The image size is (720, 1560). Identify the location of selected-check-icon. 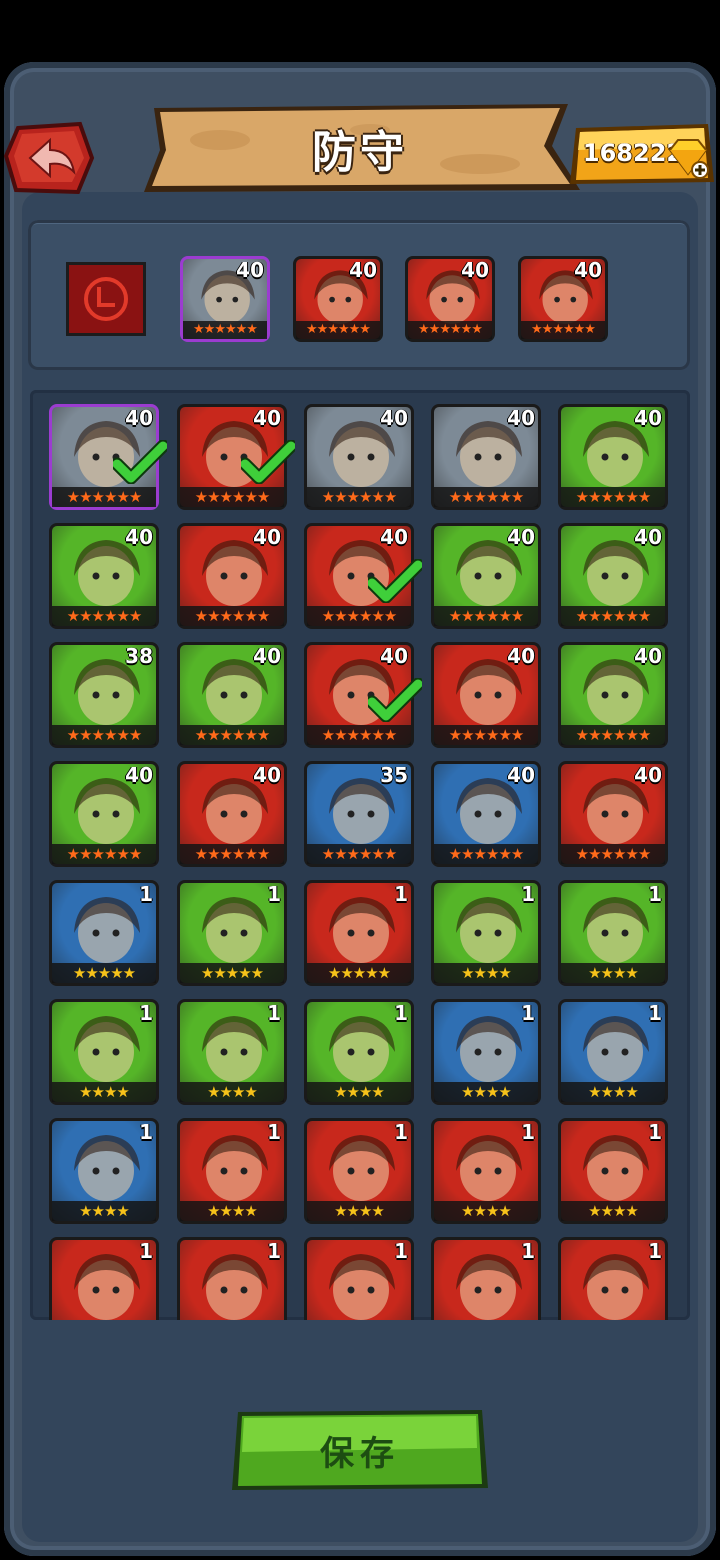
(268, 462).